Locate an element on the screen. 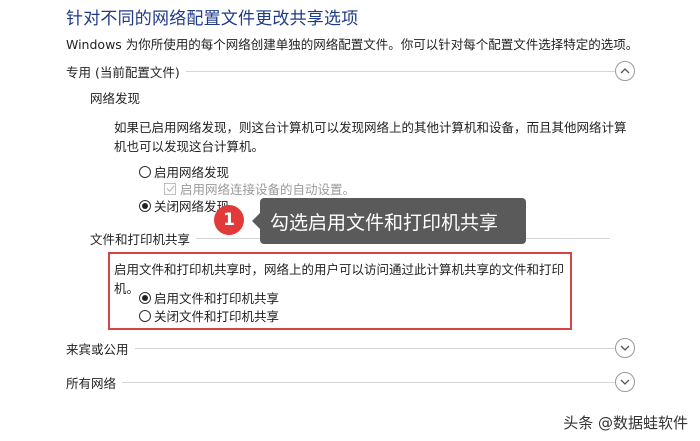  section-guest: 来宾或公用 is located at coordinates (346, 348).